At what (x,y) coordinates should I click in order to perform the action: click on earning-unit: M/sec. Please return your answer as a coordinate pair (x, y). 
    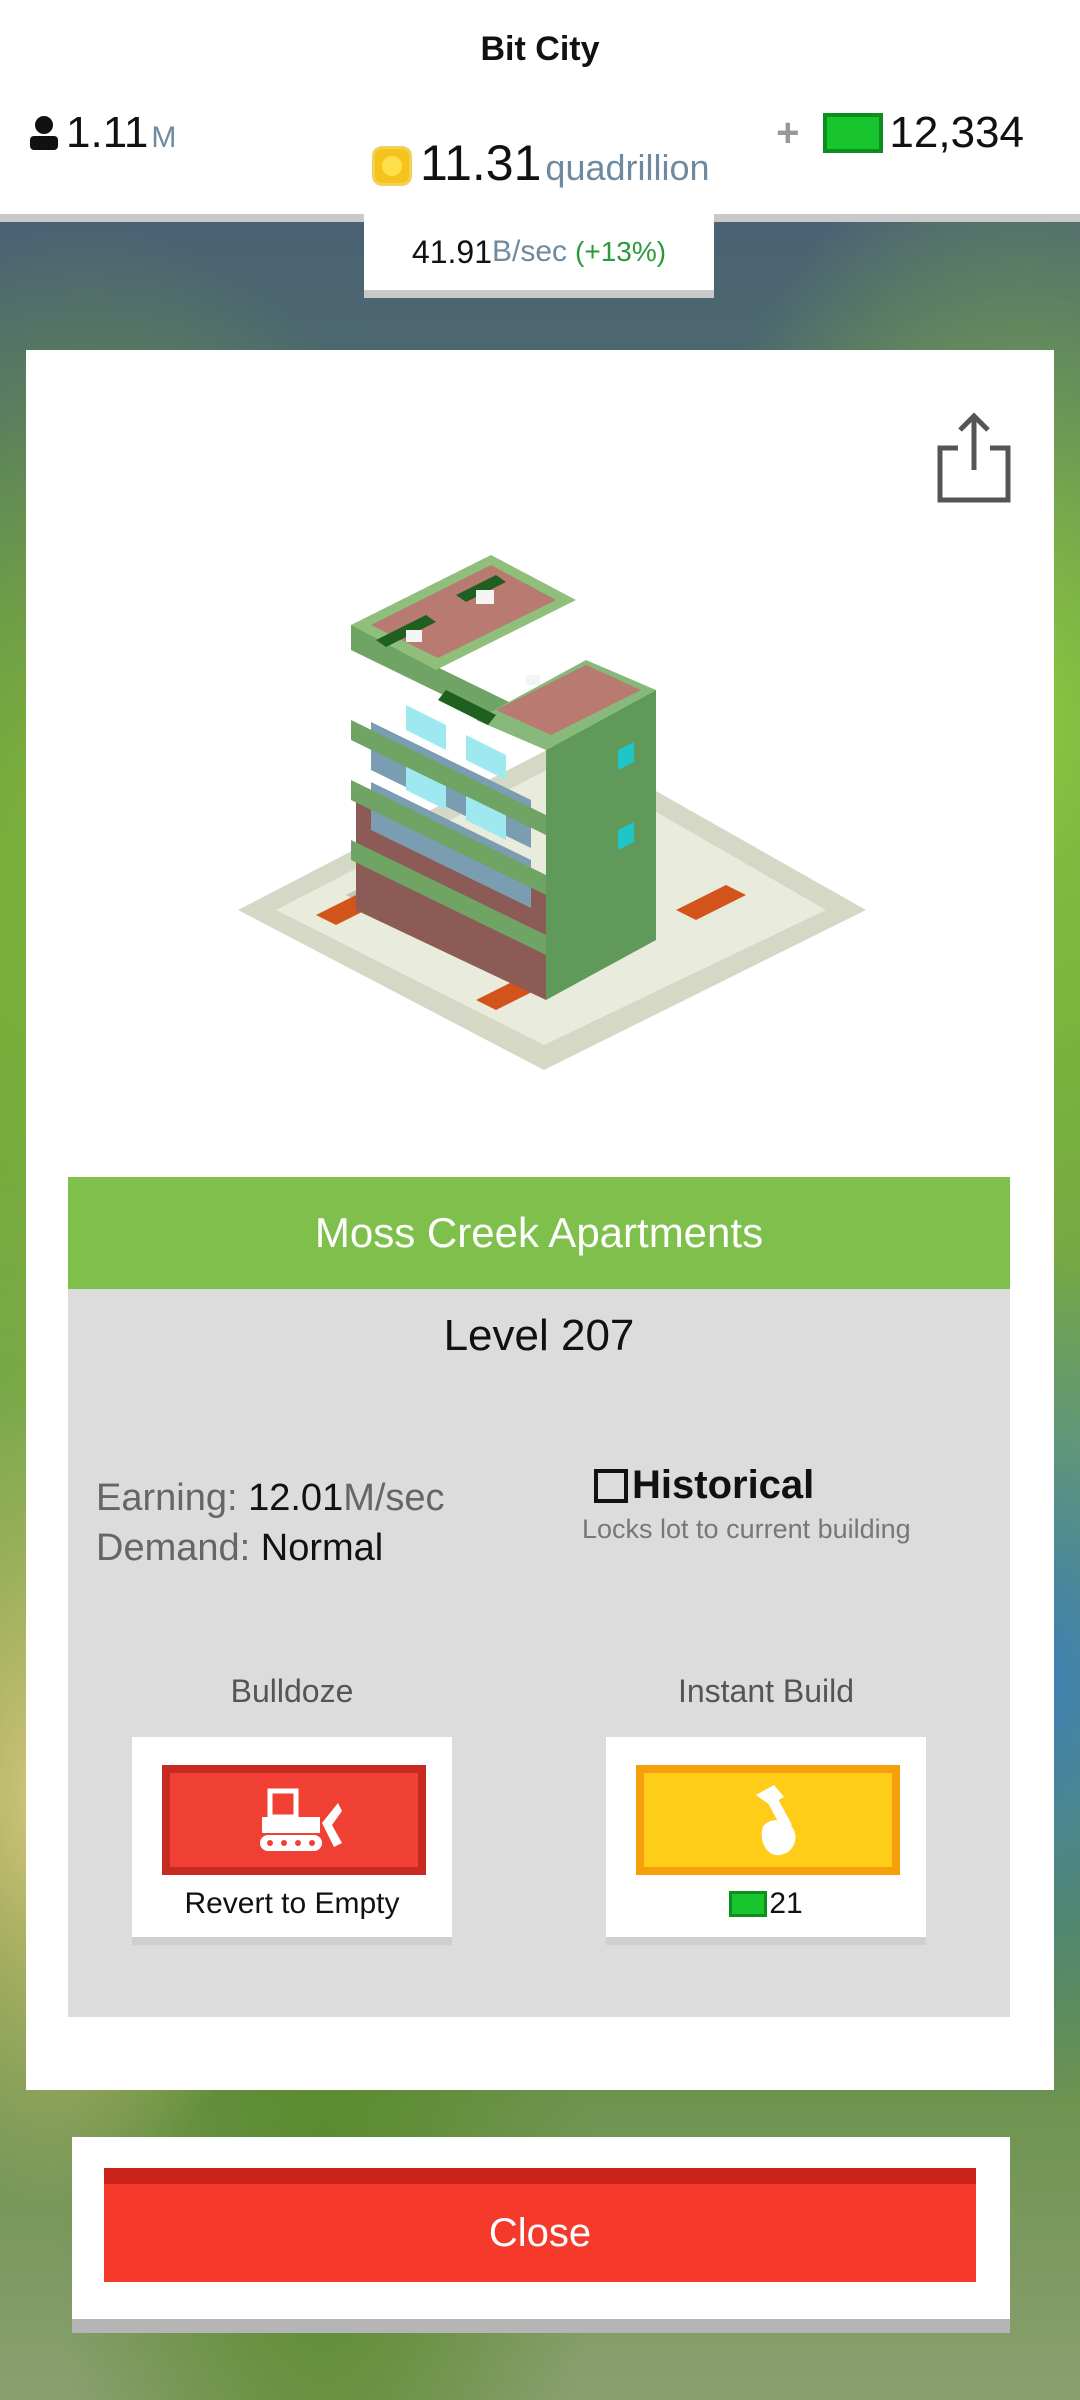
    Looking at the image, I should click on (394, 1498).